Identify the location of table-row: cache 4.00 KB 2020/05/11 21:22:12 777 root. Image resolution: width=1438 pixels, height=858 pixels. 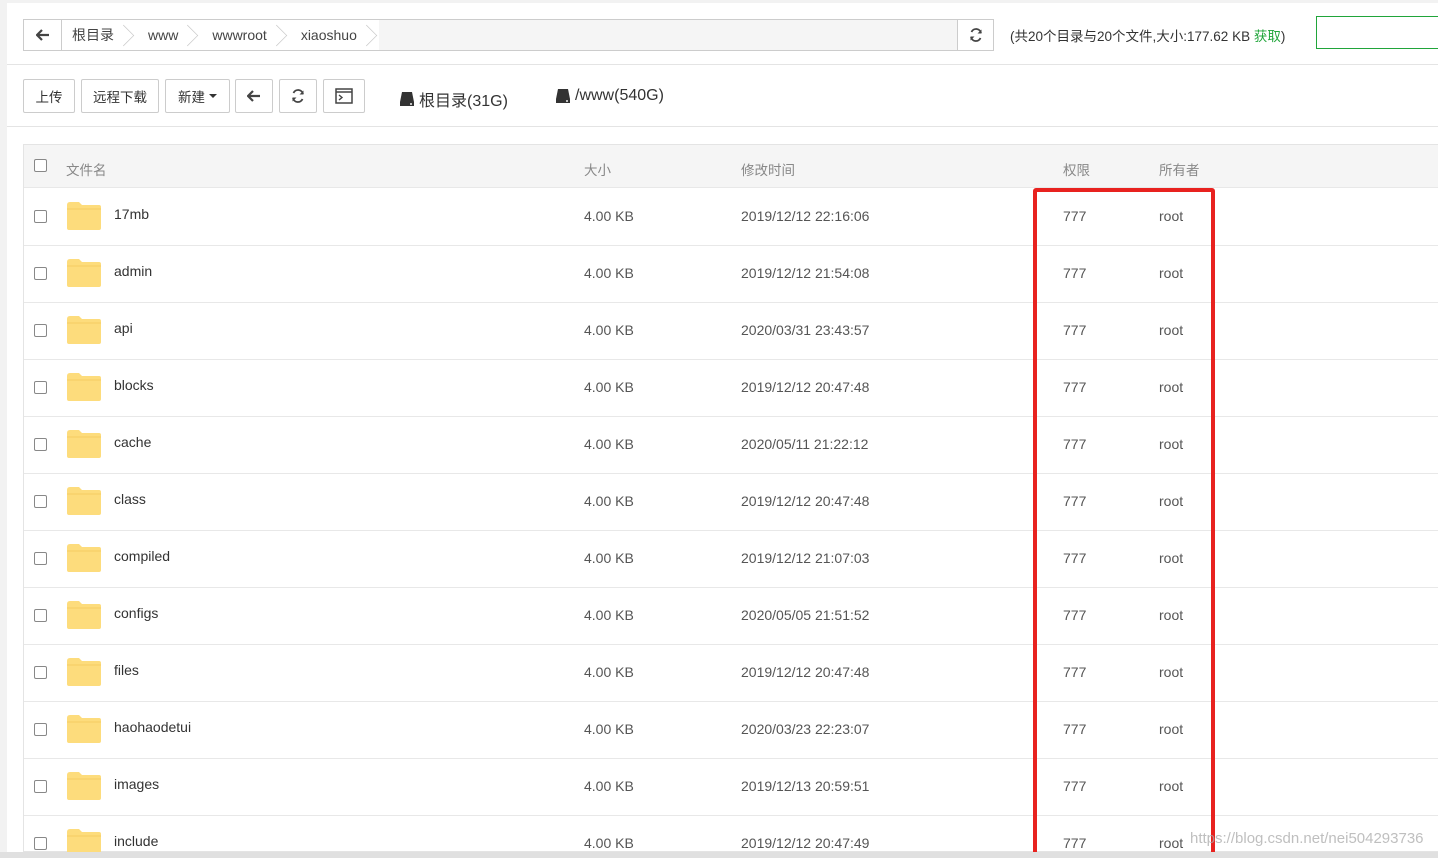
(731, 445).